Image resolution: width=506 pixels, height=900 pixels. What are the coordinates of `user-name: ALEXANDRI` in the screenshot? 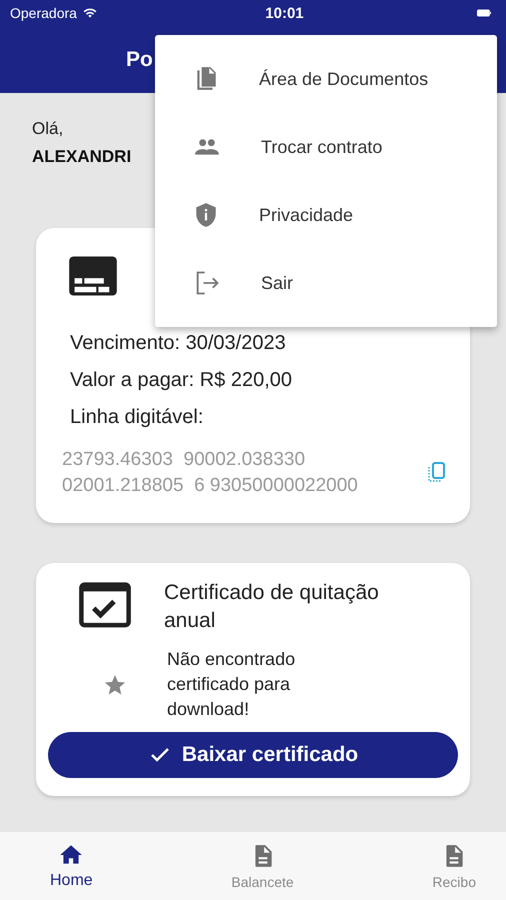 It's located at (82, 157).